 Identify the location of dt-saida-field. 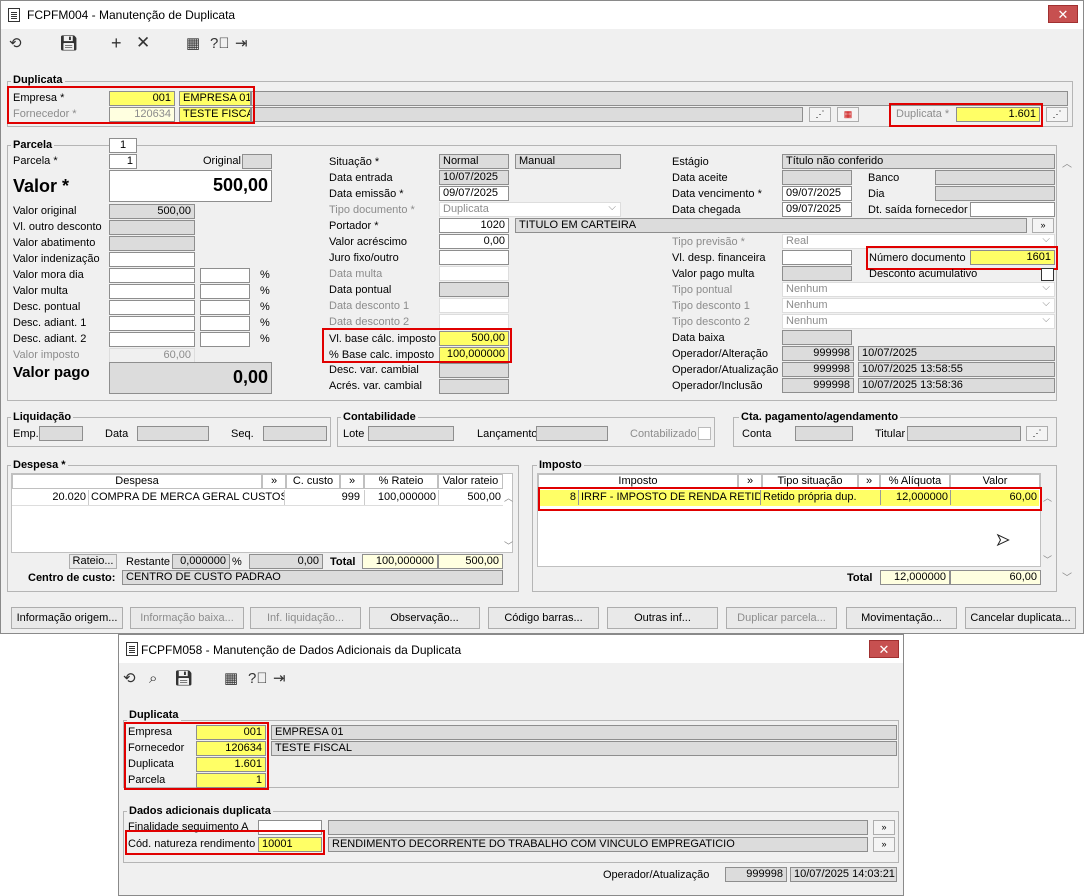
(1012, 209).